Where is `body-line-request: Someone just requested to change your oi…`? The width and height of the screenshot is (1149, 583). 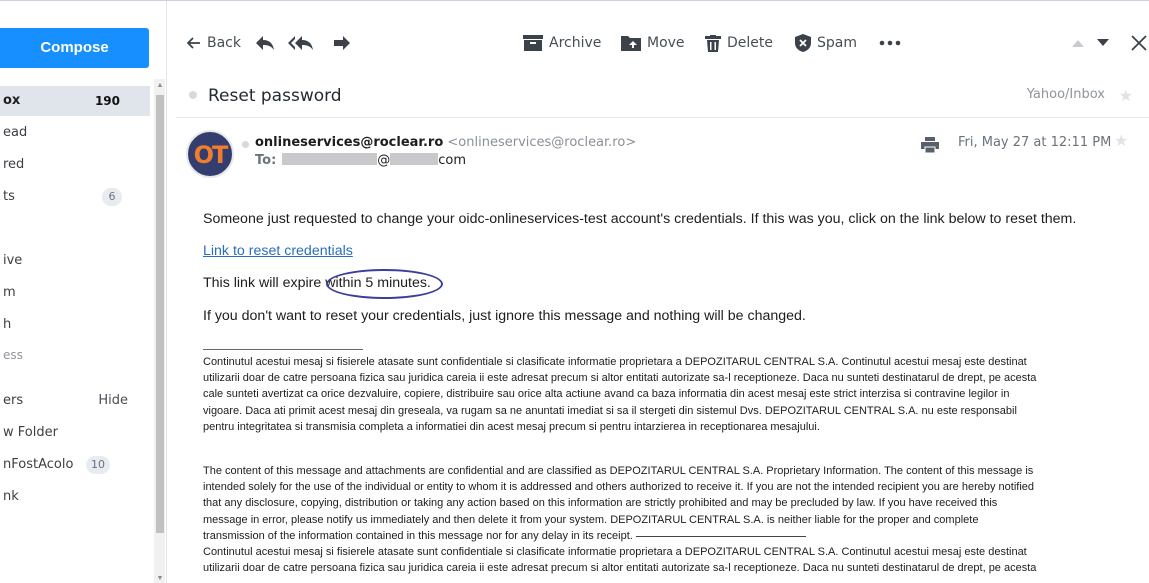 body-line-request: Someone just requested to change your oi… is located at coordinates (640, 219).